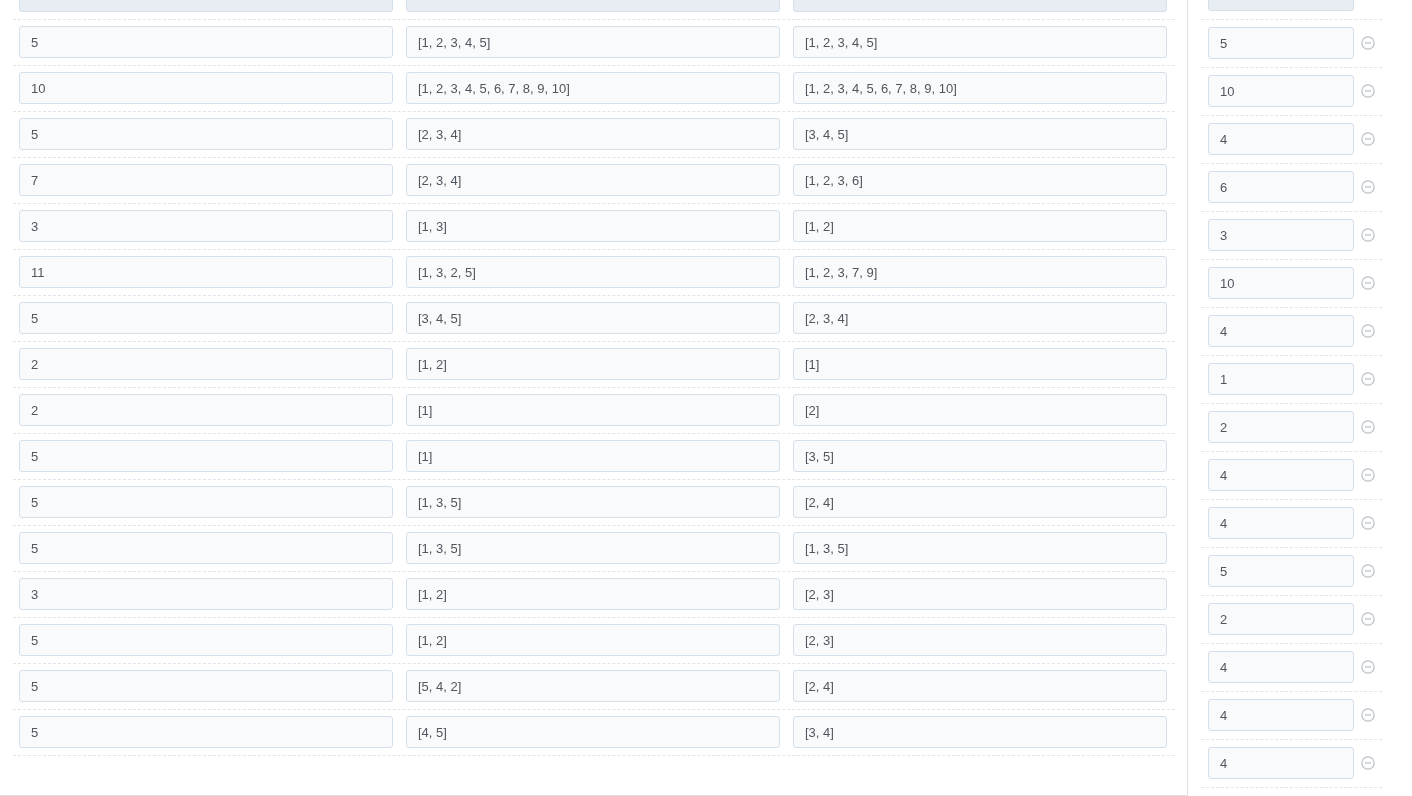 The image size is (1412, 796). I want to click on input-field: [1, 3], so click(593, 226).